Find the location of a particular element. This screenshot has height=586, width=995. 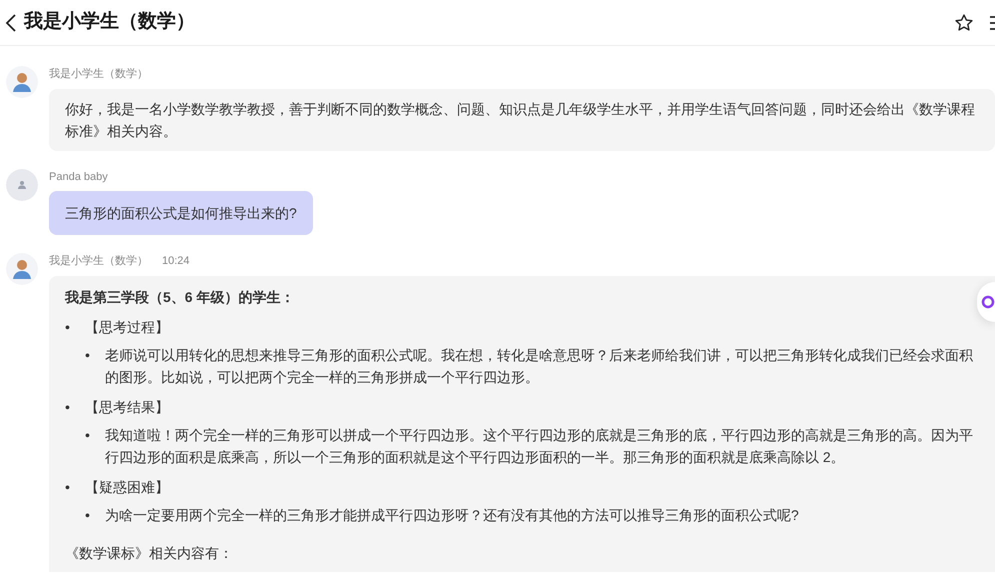

list-item: 为啥一定要用两个完全一样的三角形才能拼成平行四边形呀？还有没有其他的方法可以推导三角形的面积公式呢? is located at coordinates (452, 515).